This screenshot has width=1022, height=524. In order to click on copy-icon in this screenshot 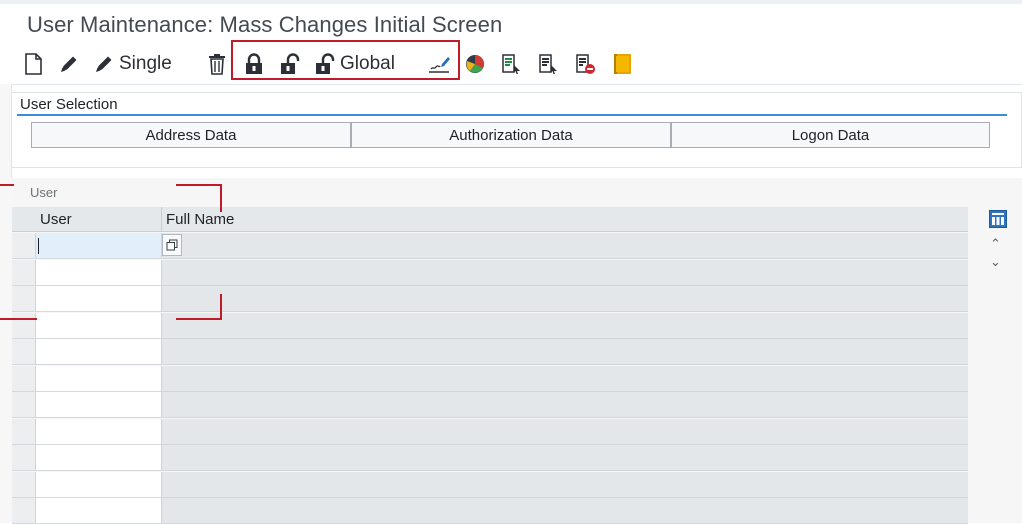, I will do `click(172, 245)`.